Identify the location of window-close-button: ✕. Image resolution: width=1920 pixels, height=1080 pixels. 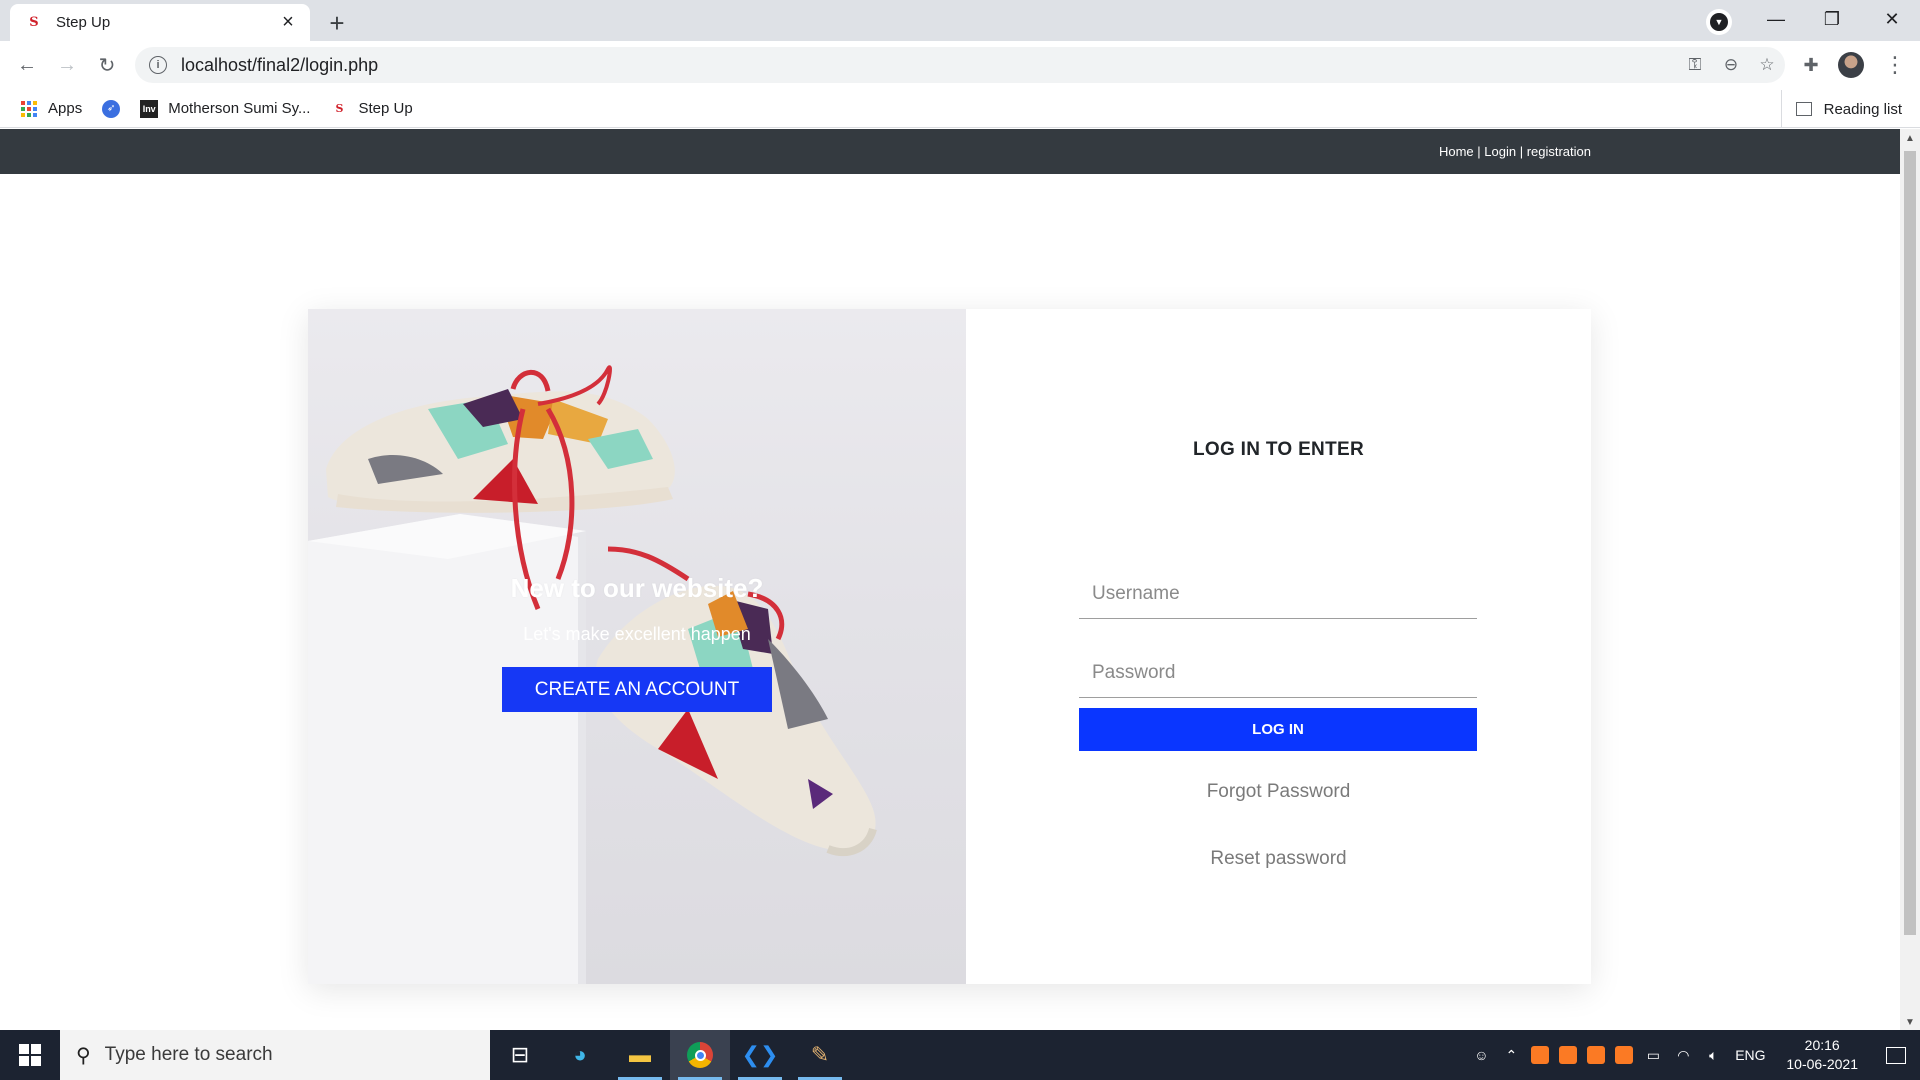
(1892, 19).